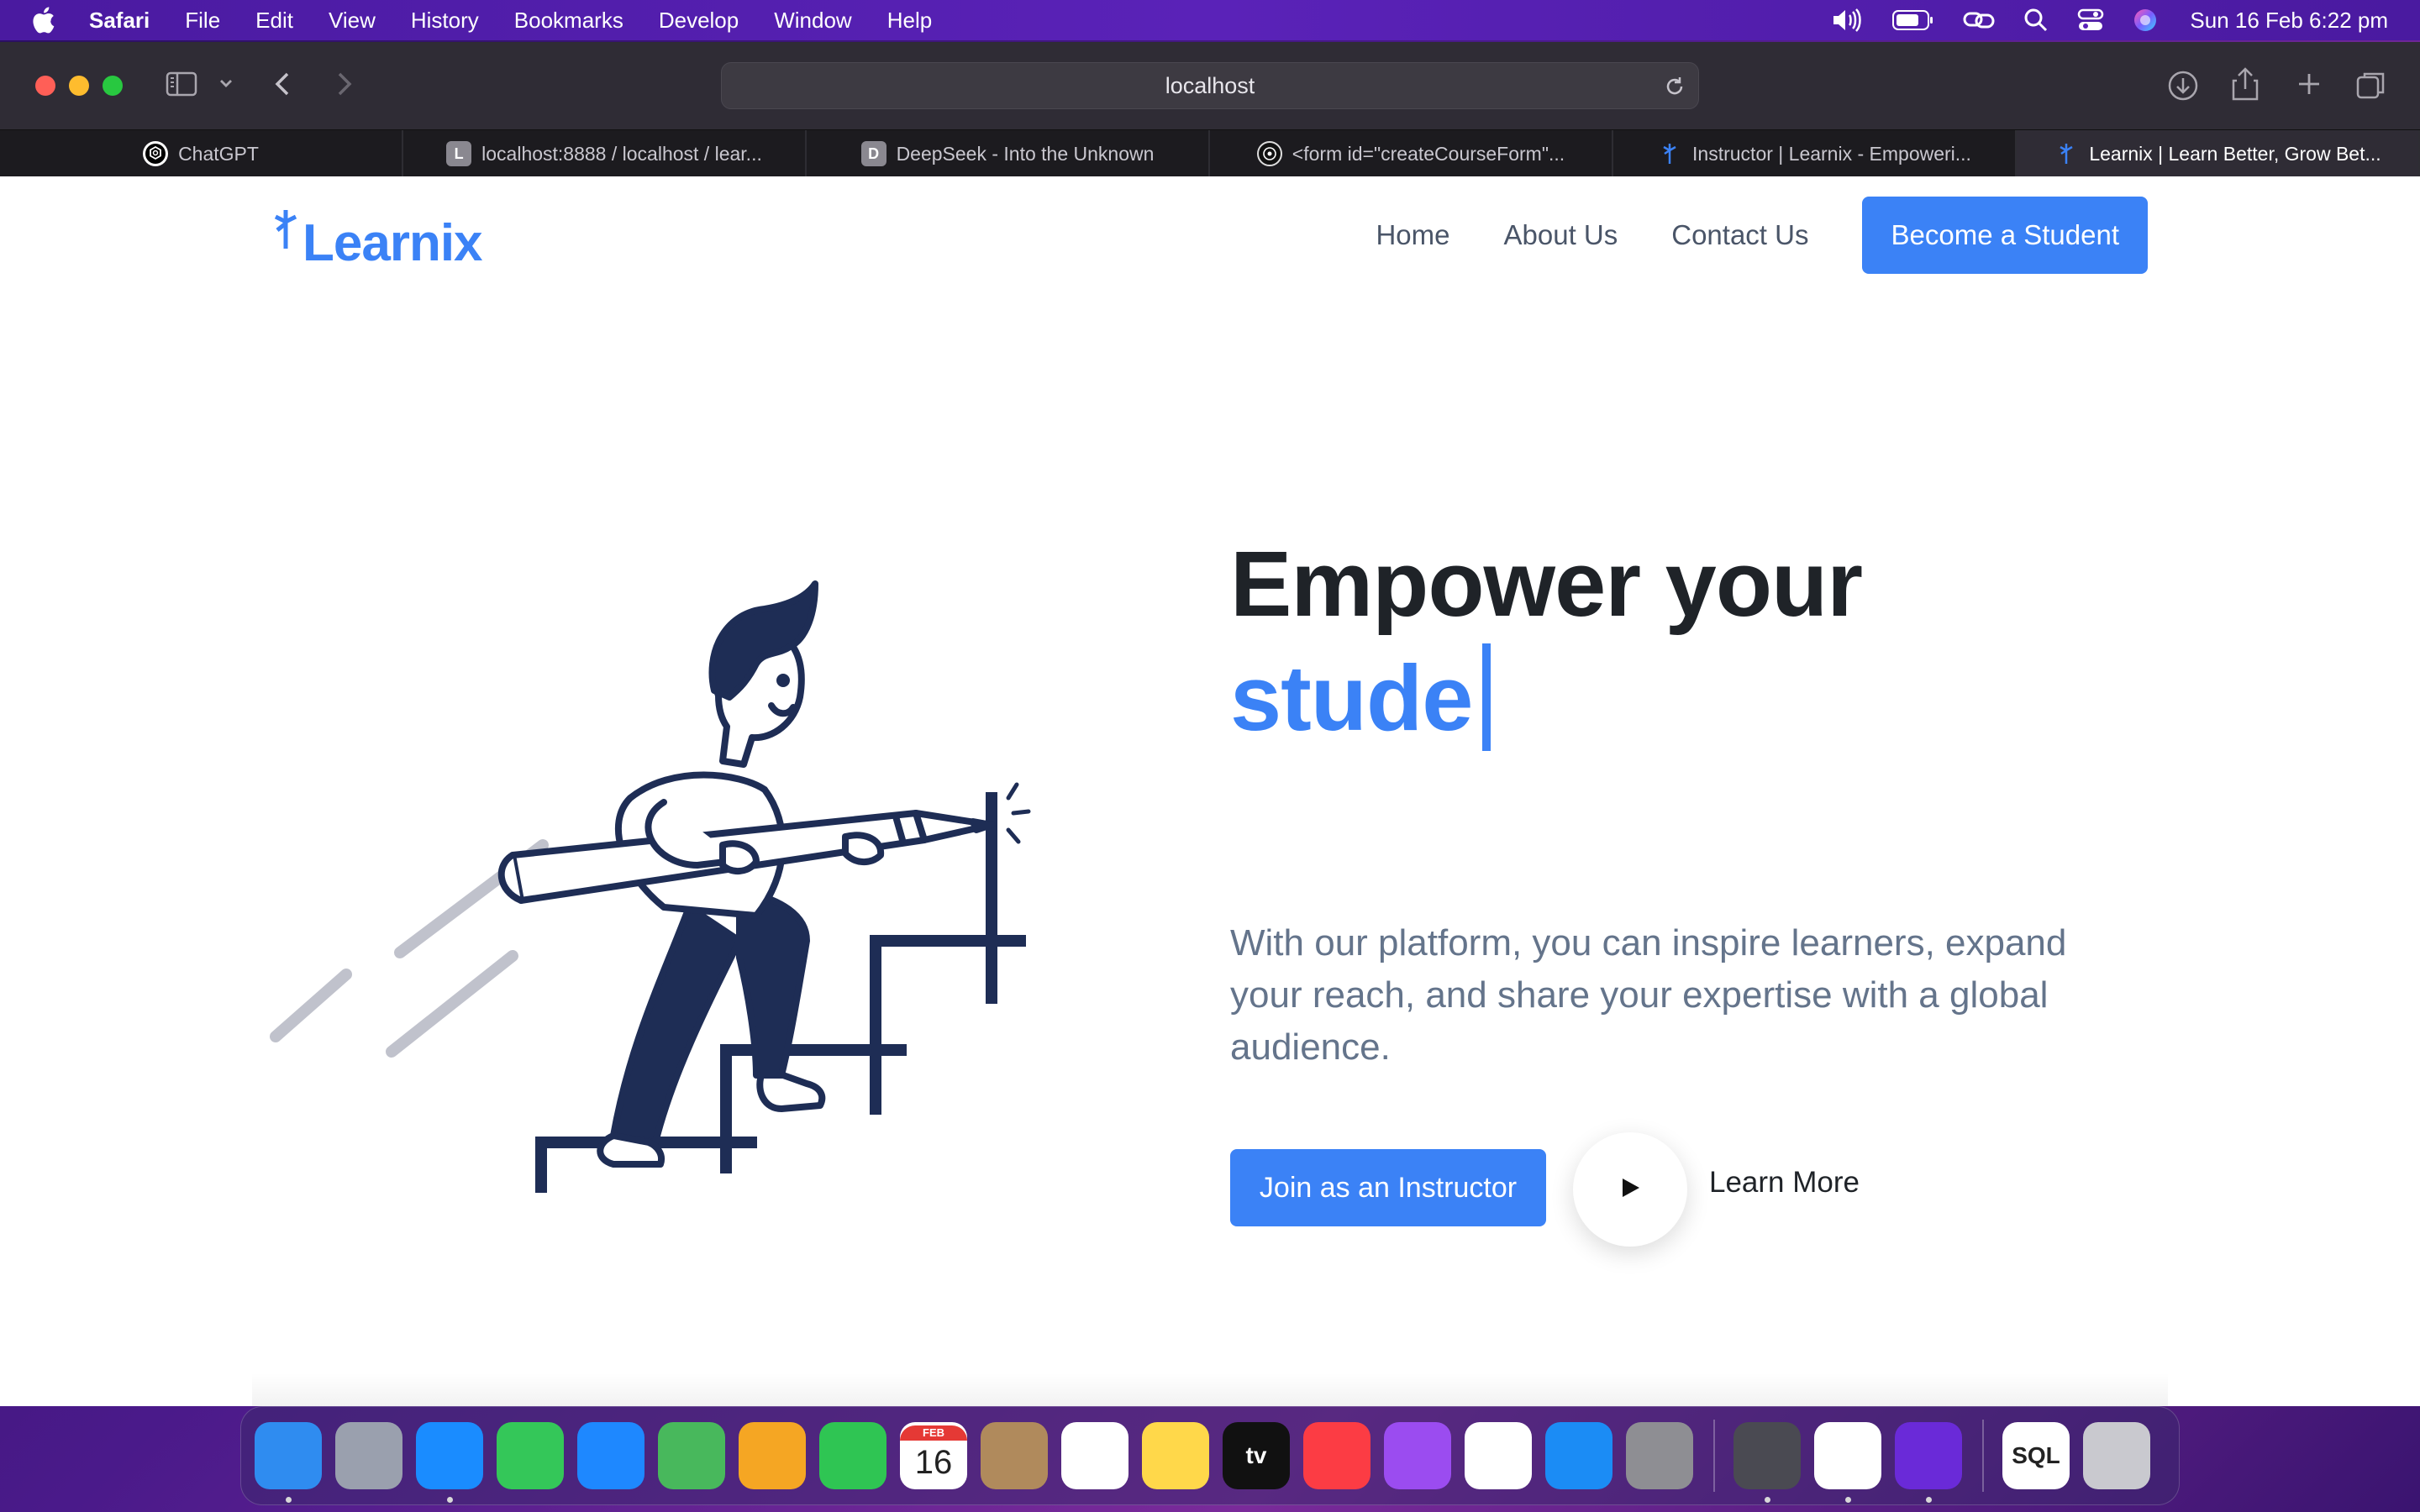 Image resolution: width=2420 pixels, height=1512 pixels. I want to click on dock-app-reminders, so click(1094, 1455).